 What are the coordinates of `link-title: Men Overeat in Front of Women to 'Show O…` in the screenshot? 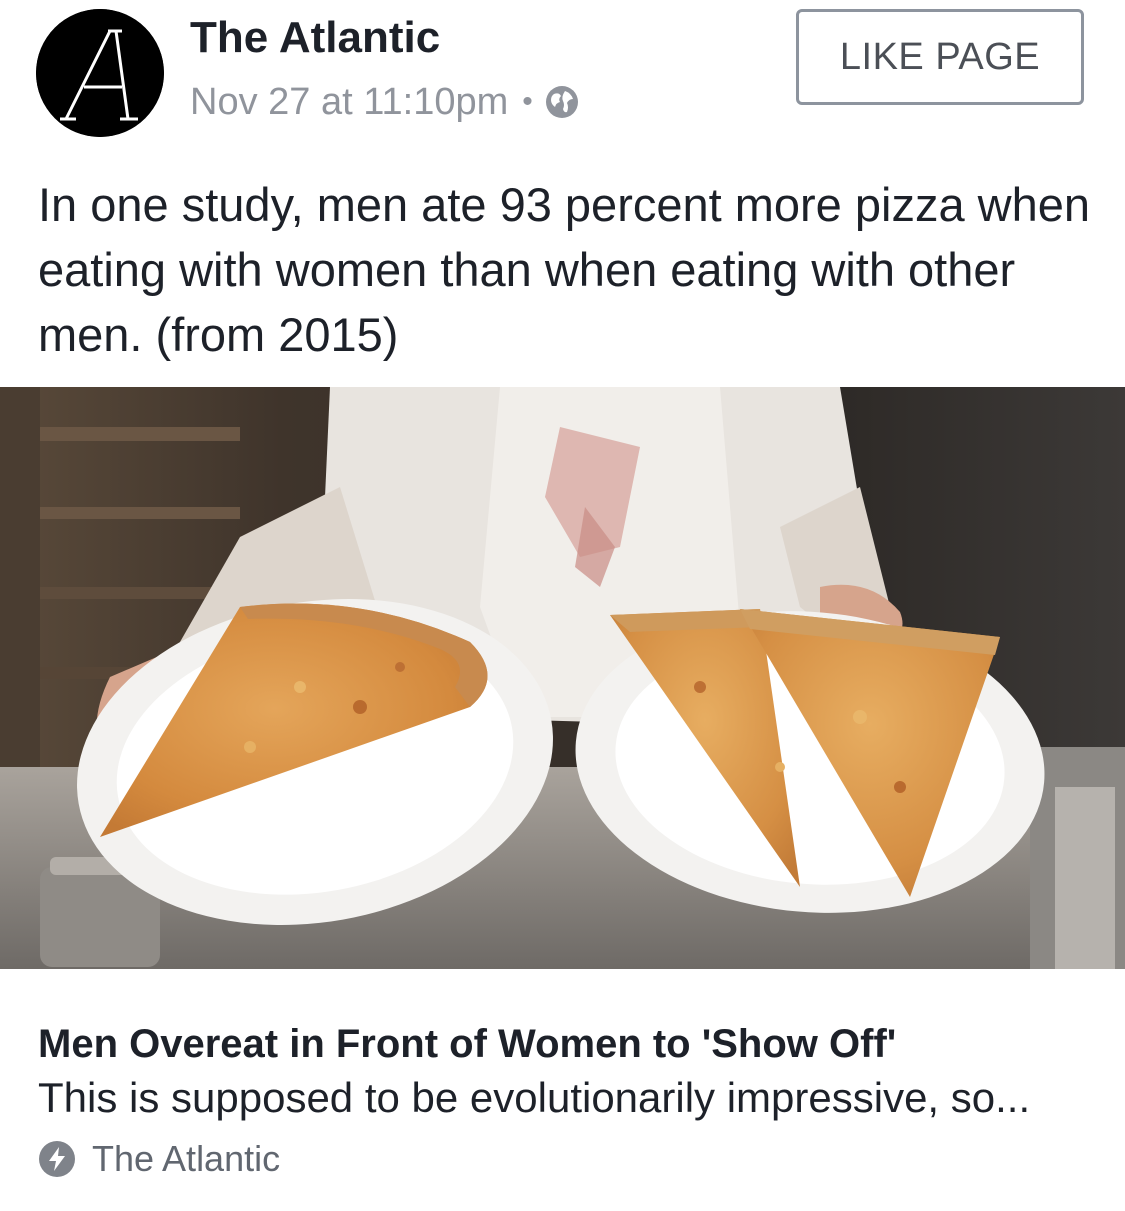 It's located at (568, 1044).